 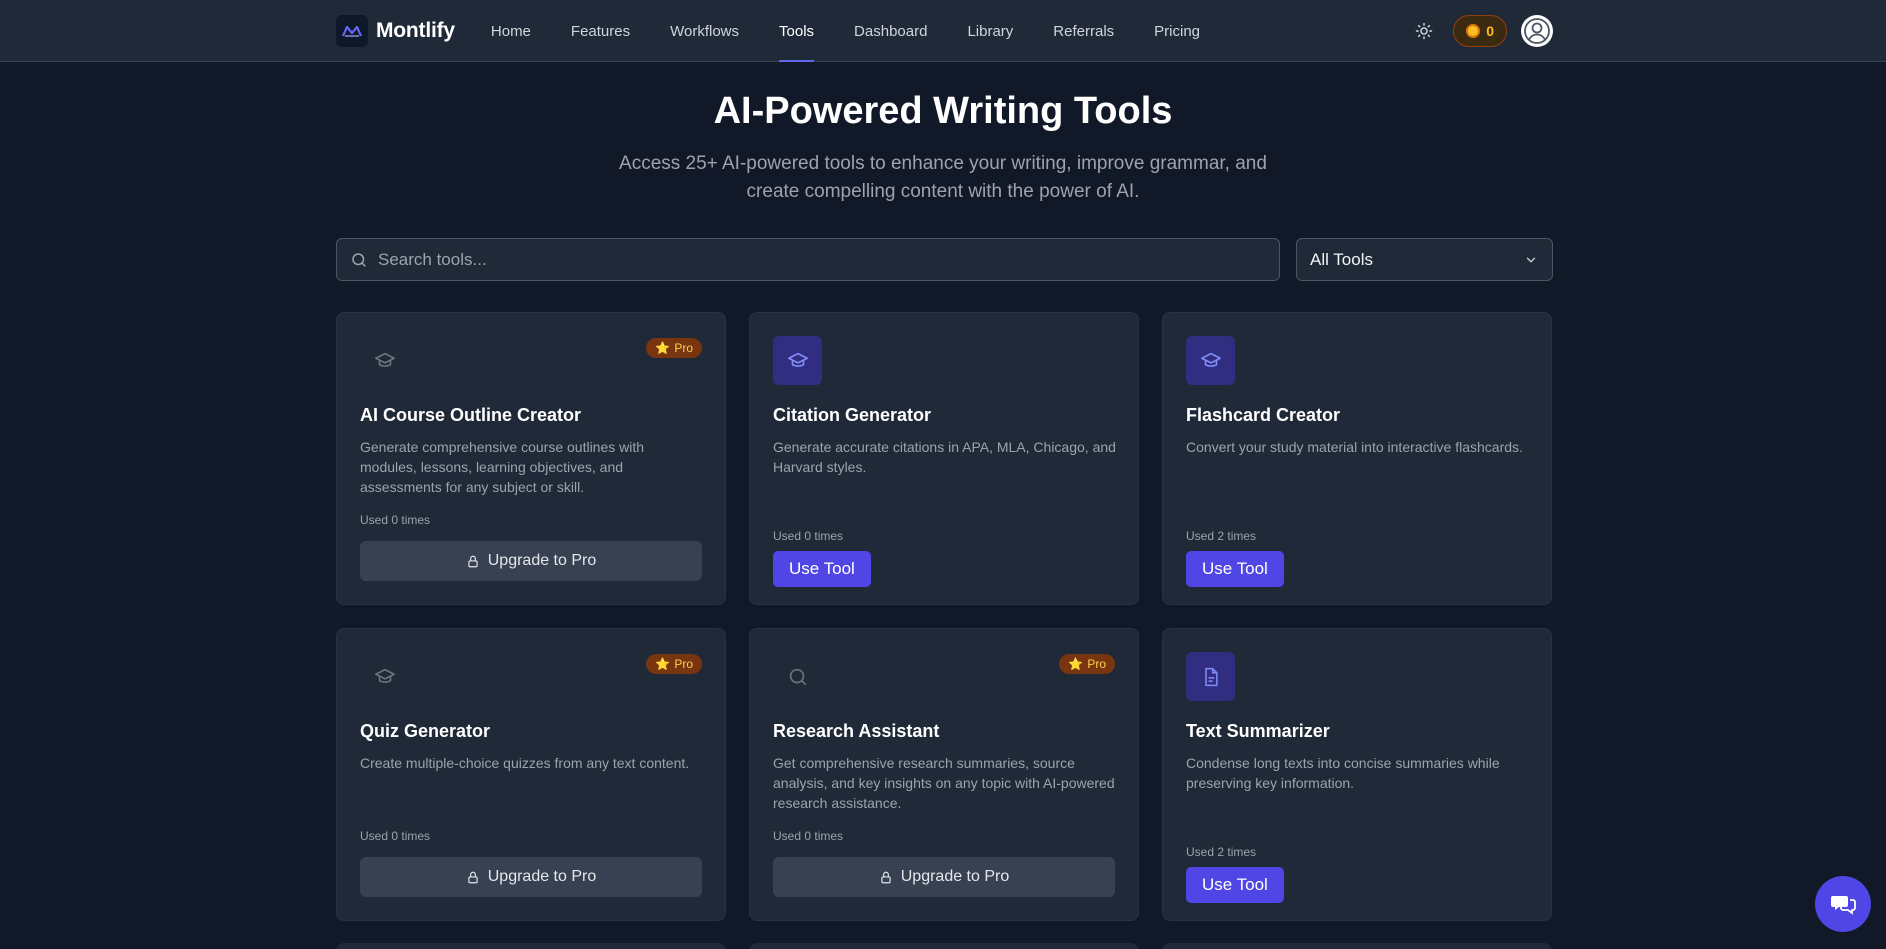 I want to click on user-avatar, so click(x=1537, y=31).